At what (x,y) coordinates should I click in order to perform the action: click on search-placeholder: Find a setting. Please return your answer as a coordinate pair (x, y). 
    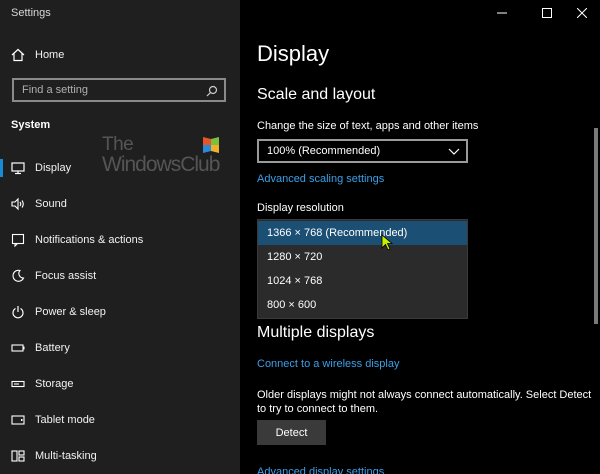
    Looking at the image, I should click on (55, 90).